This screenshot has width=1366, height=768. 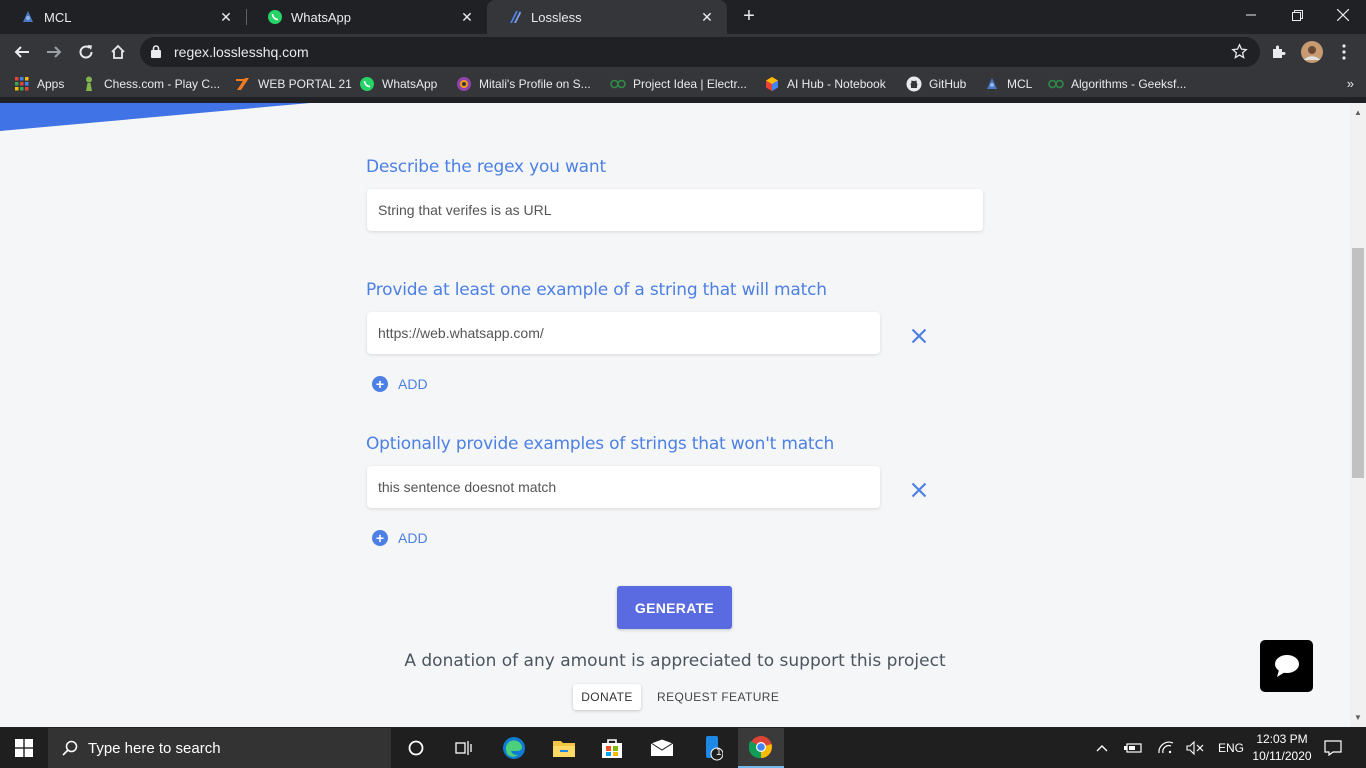 I want to click on chrome-menu-button, so click(x=1344, y=52).